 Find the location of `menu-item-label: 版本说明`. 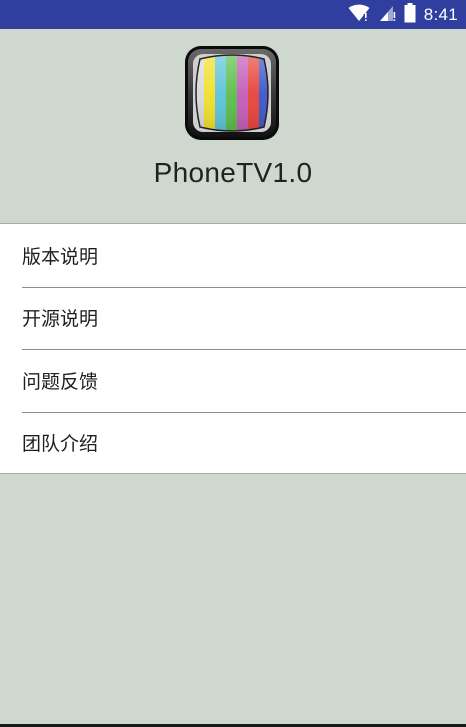

menu-item-label: 版本说明 is located at coordinates (60, 256).